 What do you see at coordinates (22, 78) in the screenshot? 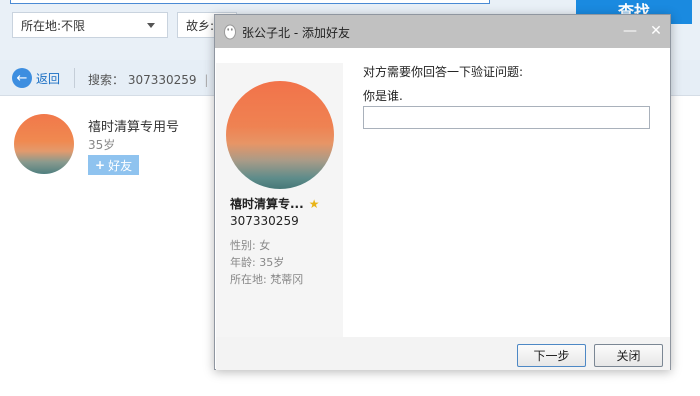
I see `back-arrow-icon: ←` at bounding box center [22, 78].